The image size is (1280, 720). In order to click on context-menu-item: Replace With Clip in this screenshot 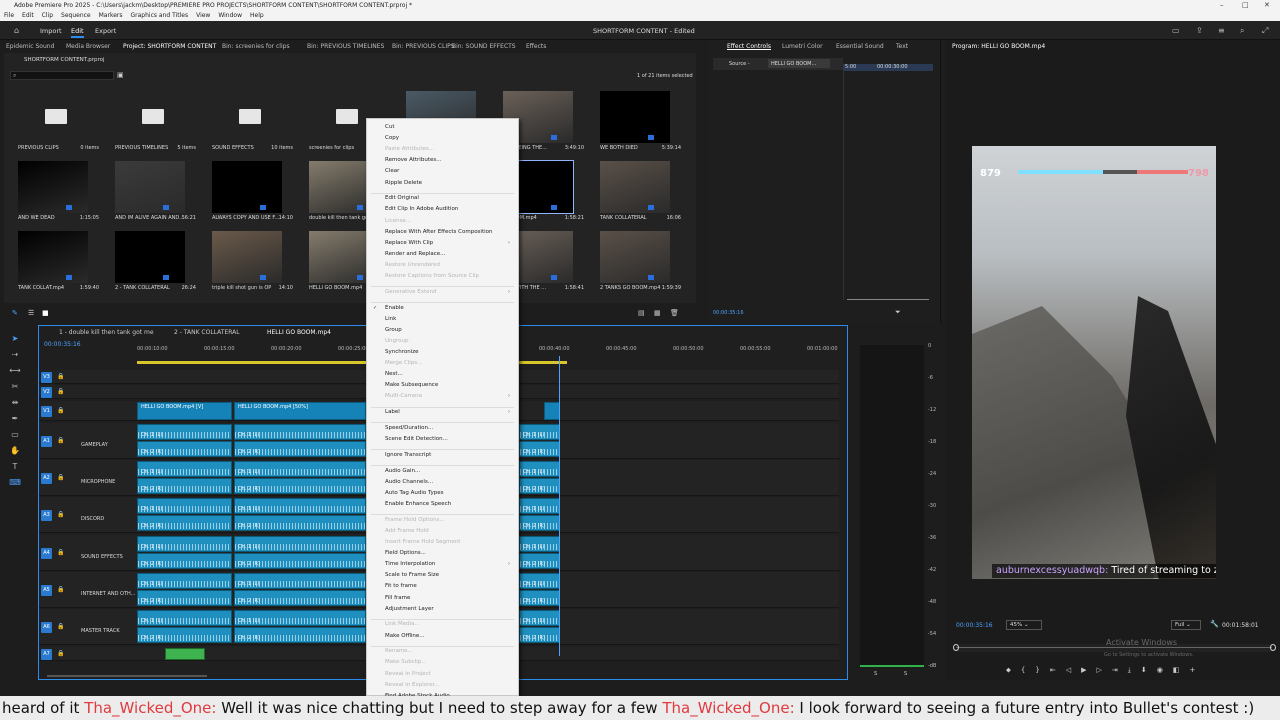, I will do `click(409, 243)`.